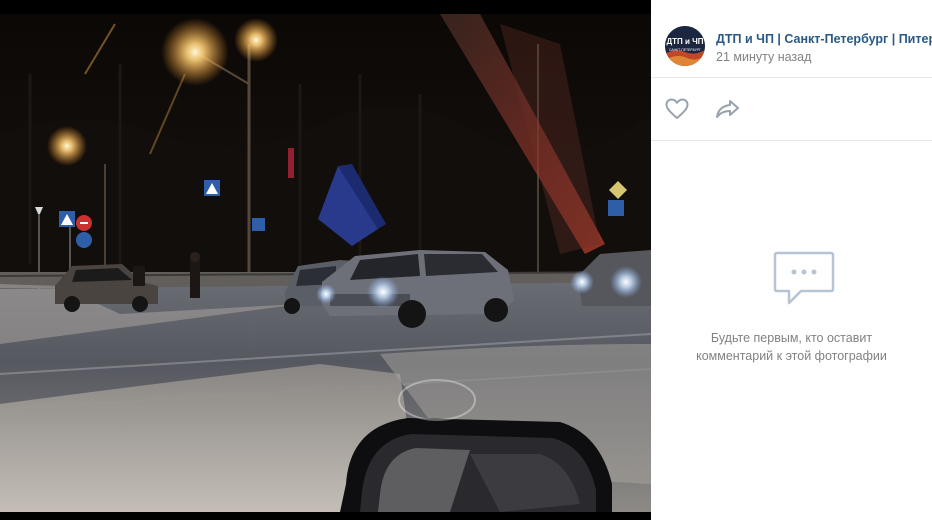 The width and height of the screenshot is (932, 520). I want to click on avatar-logo-subtext: САНКТ-ПЕТЕРБУРГ, so click(685, 50).